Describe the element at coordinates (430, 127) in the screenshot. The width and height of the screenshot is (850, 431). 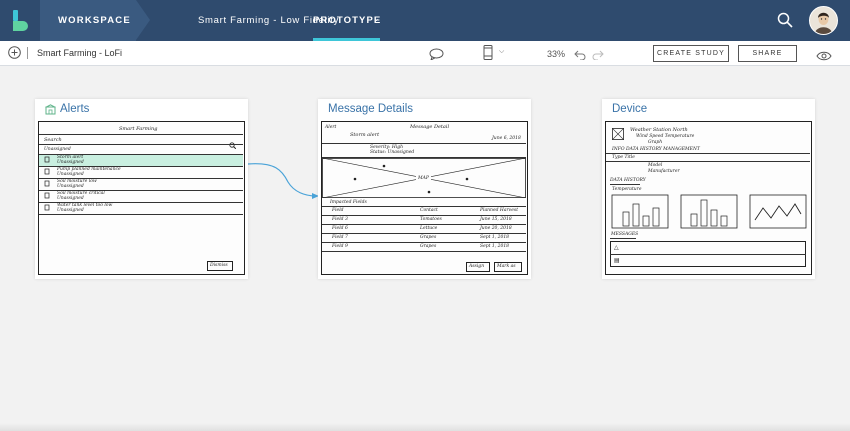
I see `sketch-header: Message Detail` at that location.